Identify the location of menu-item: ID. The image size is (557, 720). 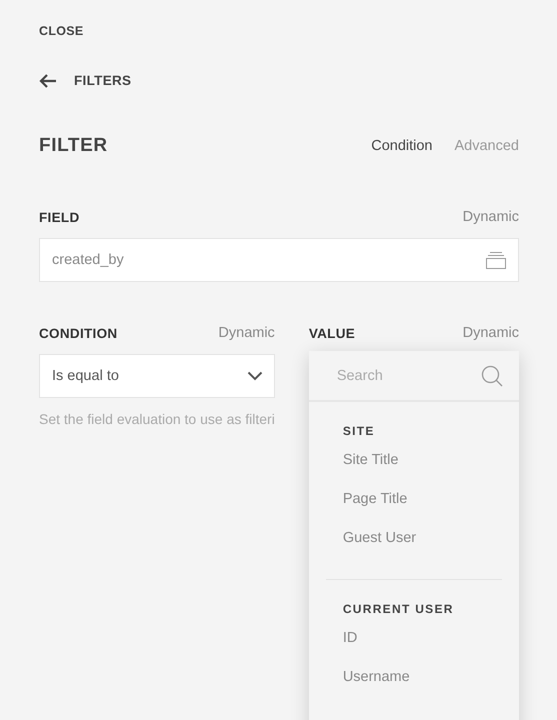
(430, 649).